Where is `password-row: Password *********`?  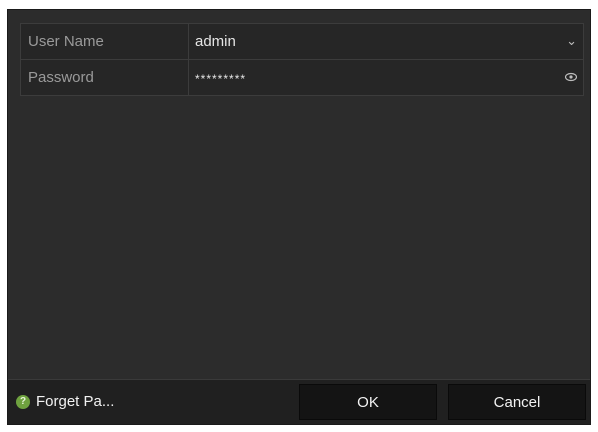 password-row: Password ********* is located at coordinates (302, 77).